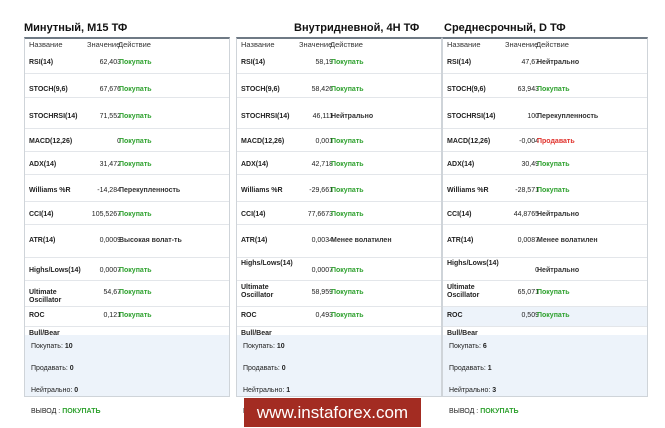 This screenshot has height=428, width=665. What do you see at coordinates (528, 89) in the screenshot?
I see `indicator-value: 63,943` at bounding box center [528, 89].